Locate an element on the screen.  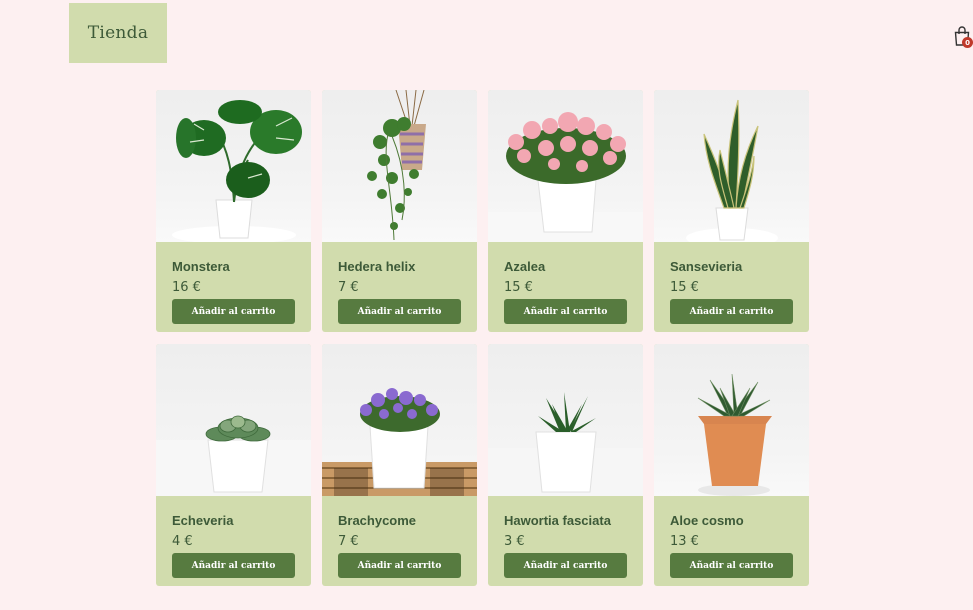
product-name: Aloe cosmo is located at coordinates (707, 520).